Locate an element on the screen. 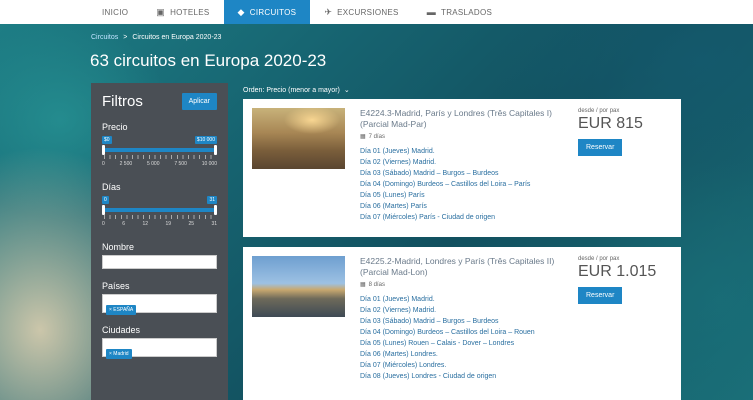 The height and width of the screenshot is (400, 753). itinerary-item: Día 07 (Miércoles) Londres. is located at coordinates (462, 365).